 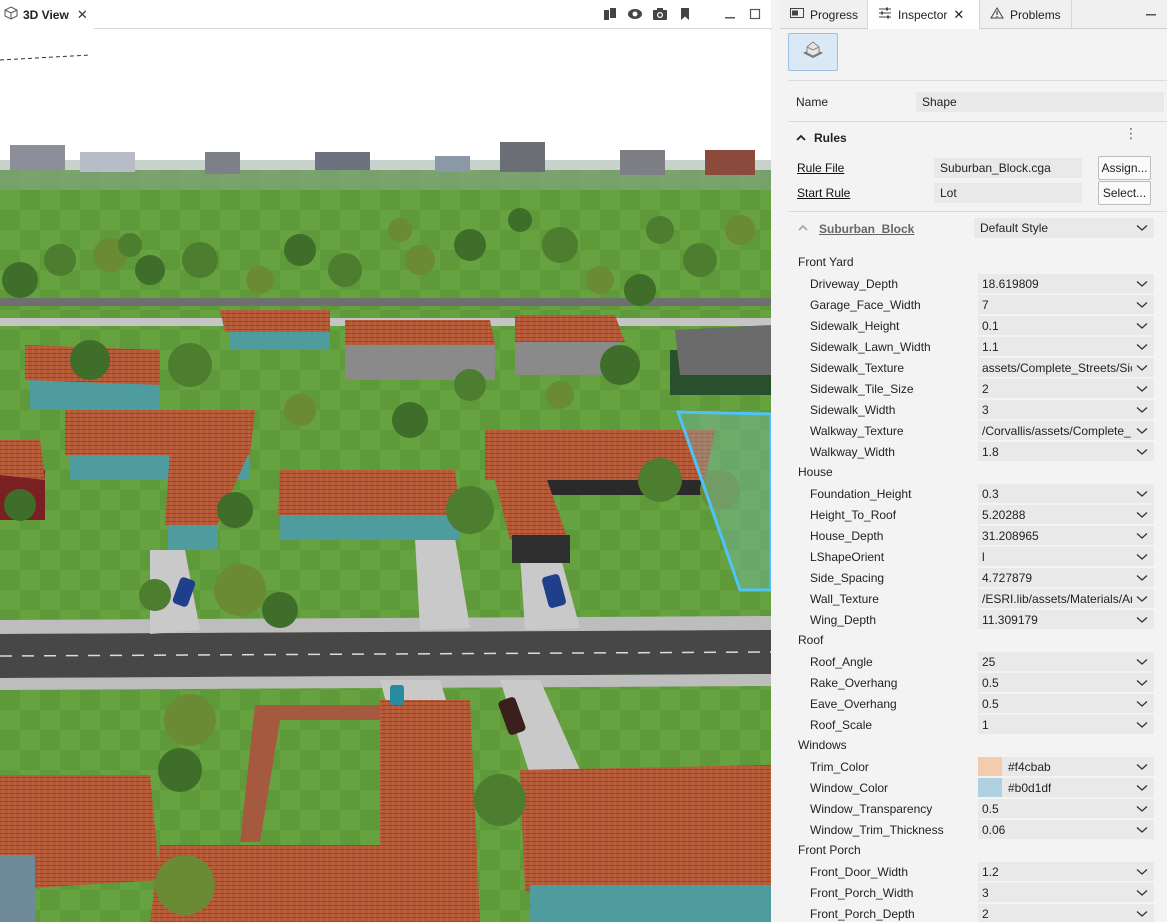 I want to click on rules-header: Rules, so click(x=817, y=138).